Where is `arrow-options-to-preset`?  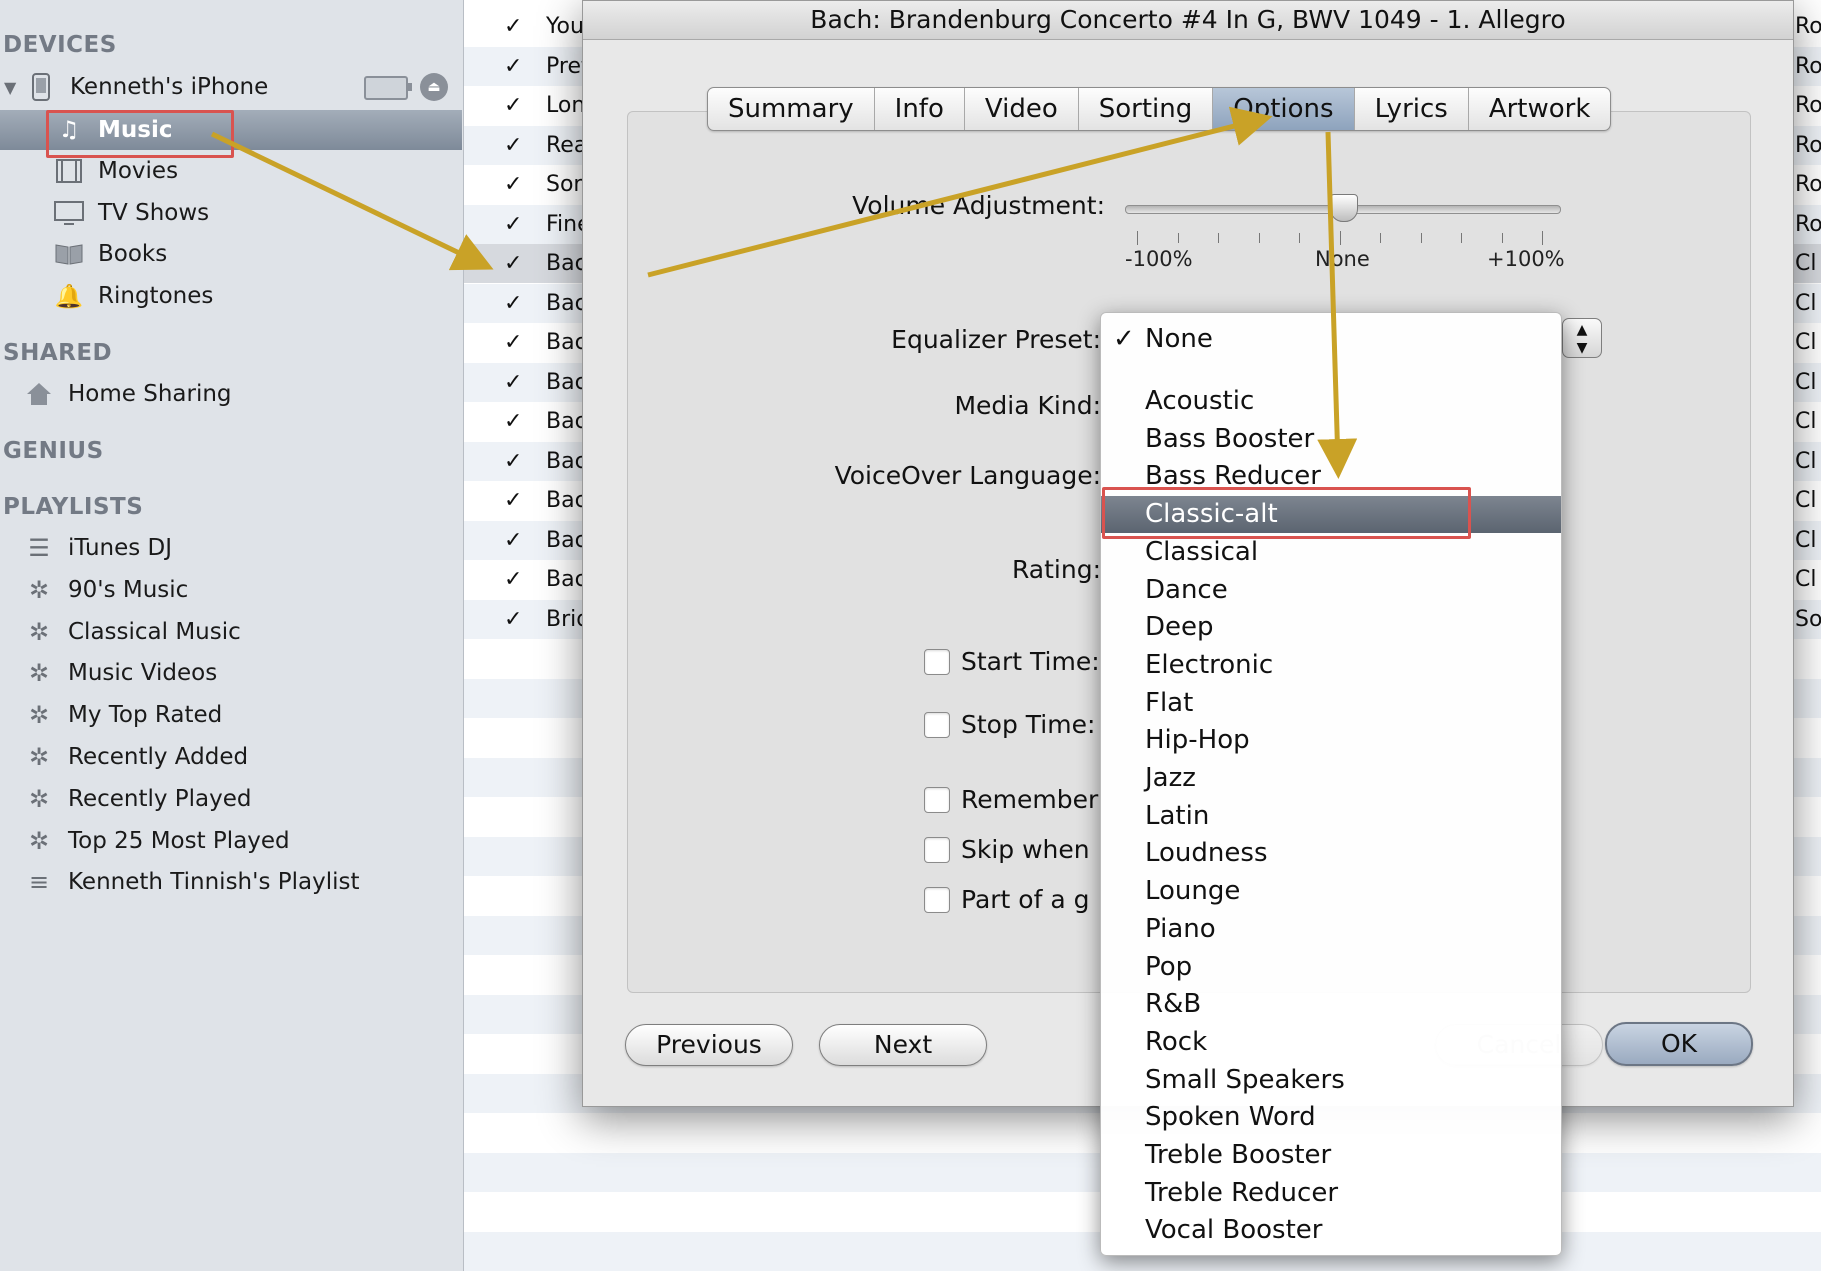
arrow-options-to-preset is located at coordinates (1337, 305).